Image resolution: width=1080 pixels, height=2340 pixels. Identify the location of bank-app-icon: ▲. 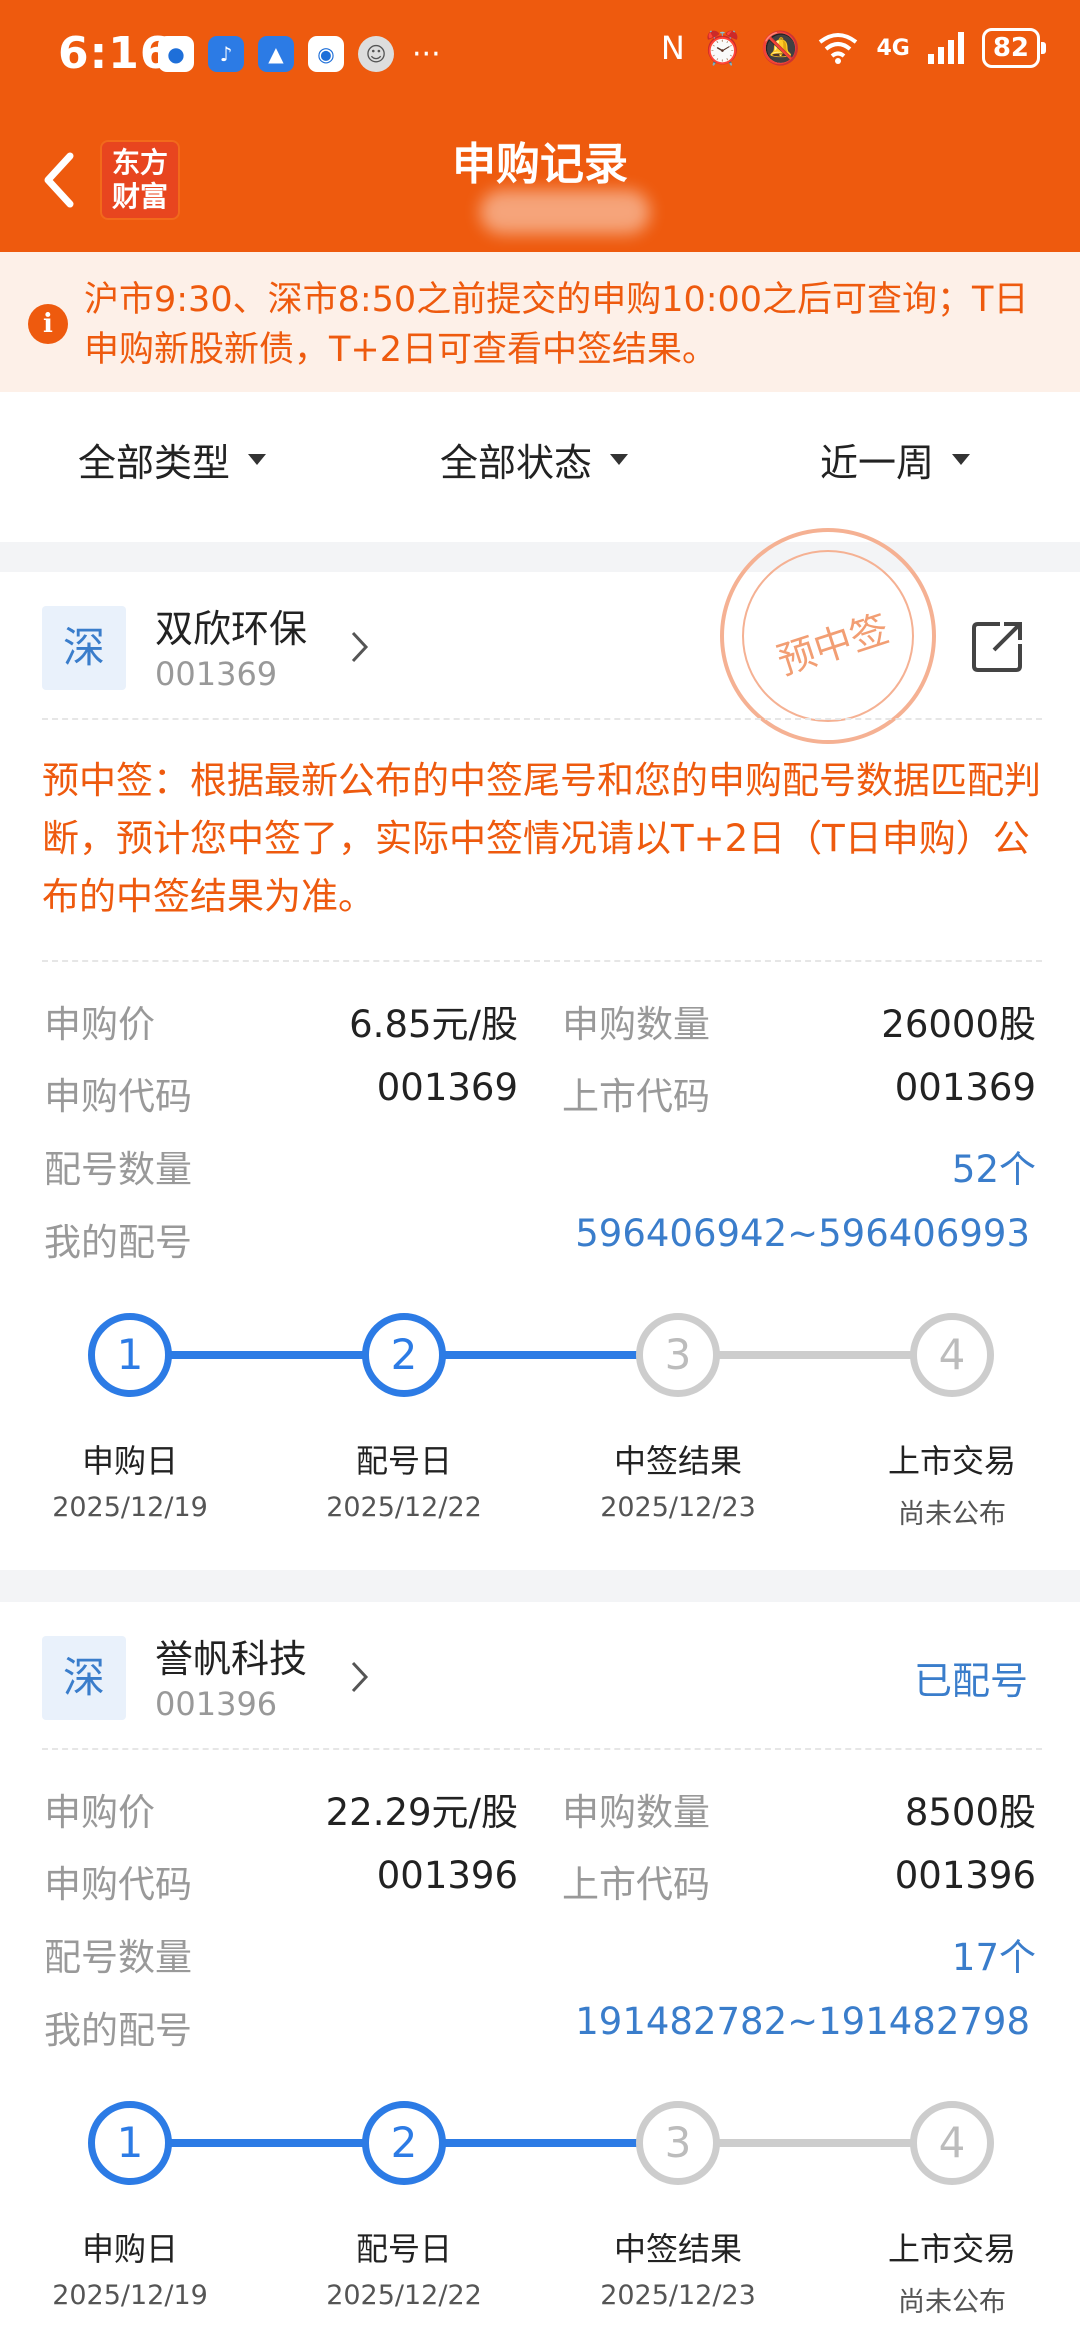
(276, 54).